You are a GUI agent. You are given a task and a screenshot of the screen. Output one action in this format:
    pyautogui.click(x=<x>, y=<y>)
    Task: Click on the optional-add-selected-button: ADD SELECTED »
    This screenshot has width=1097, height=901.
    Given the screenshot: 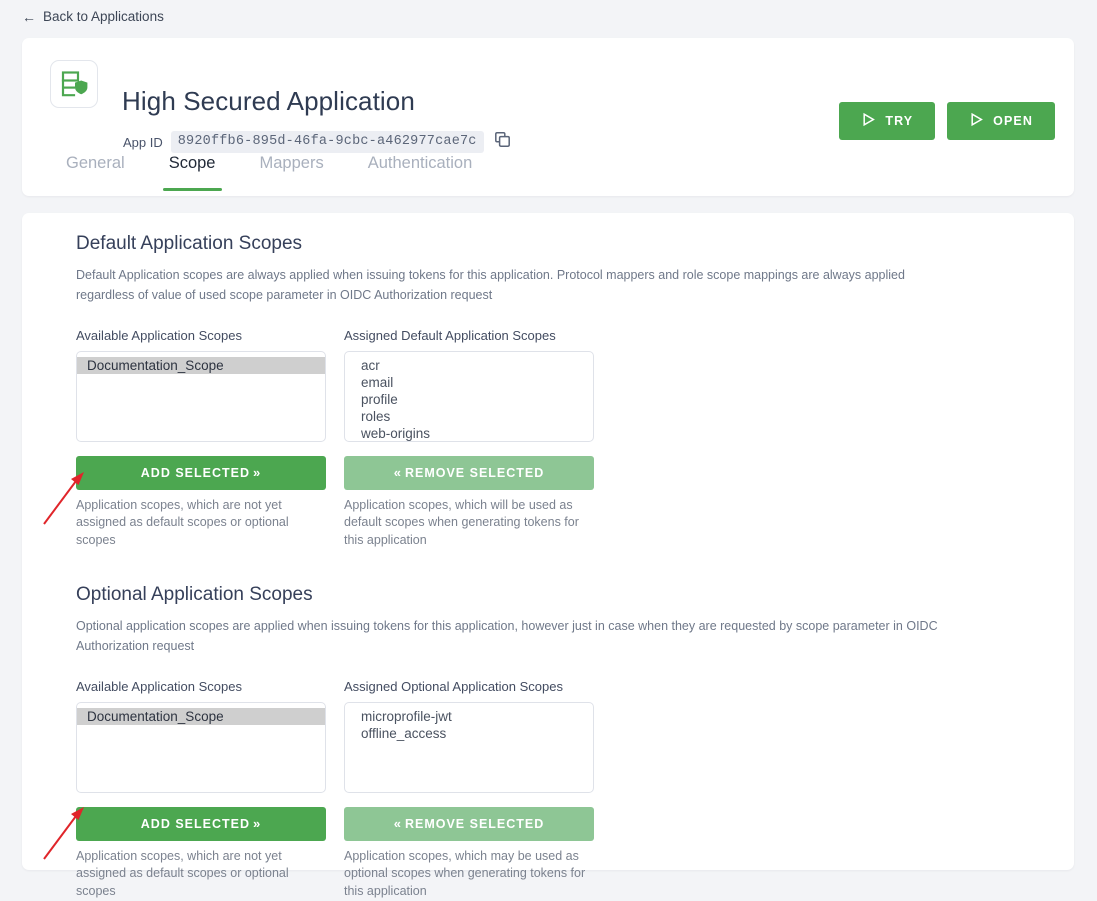 What is the action you would take?
    pyautogui.click(x=201, y=823)
    